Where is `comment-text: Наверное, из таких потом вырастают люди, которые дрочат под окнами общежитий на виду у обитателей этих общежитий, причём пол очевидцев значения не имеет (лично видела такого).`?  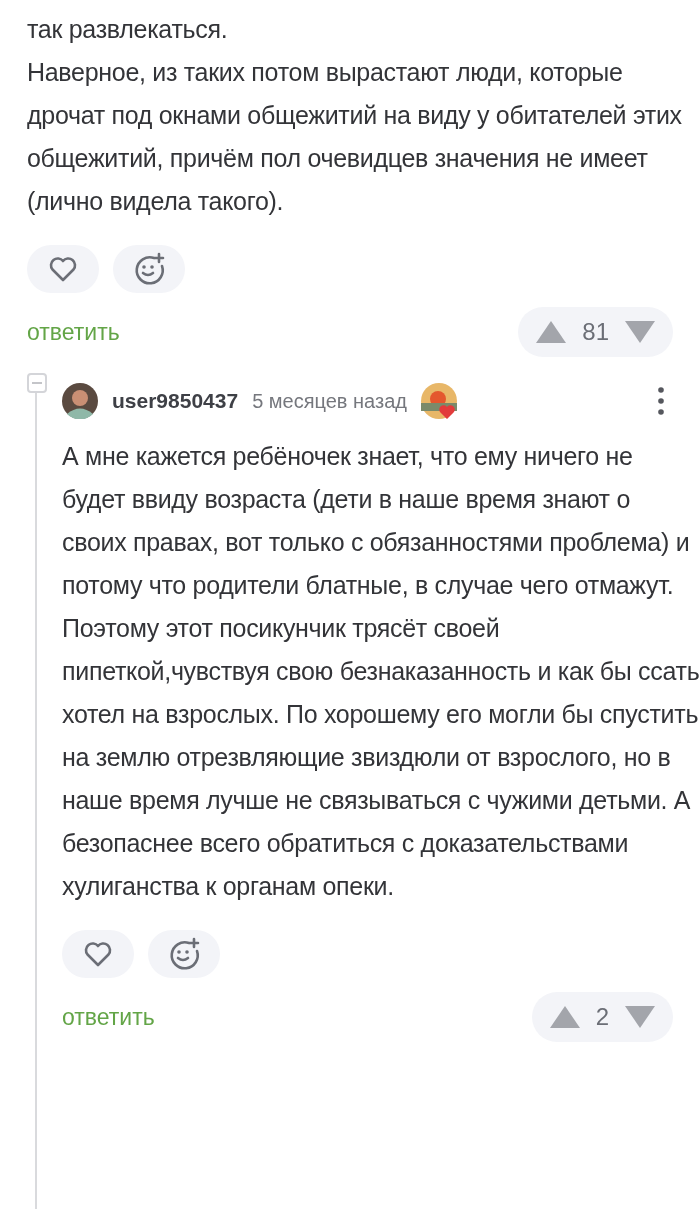
comment-text: Наверное, из таких потом вырастают люди, которые дрочат под окнами общежитий на виду у обитателей этих общежитий, причём пол очевидцев значения не имеет (лично видела такого). is located at coordinates (355, 137).